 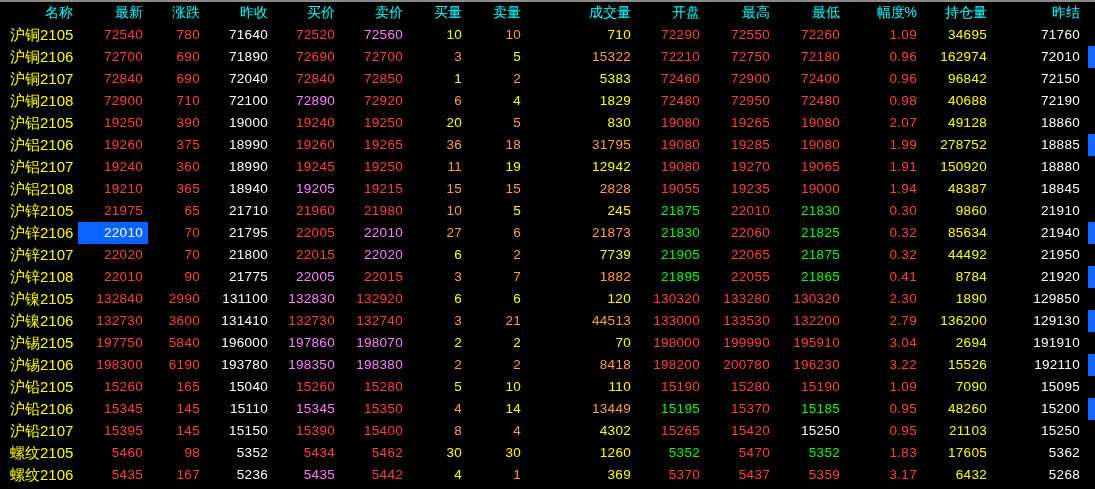 I want to click on table-cell-text: 5268, so click(x=1064, y=475).